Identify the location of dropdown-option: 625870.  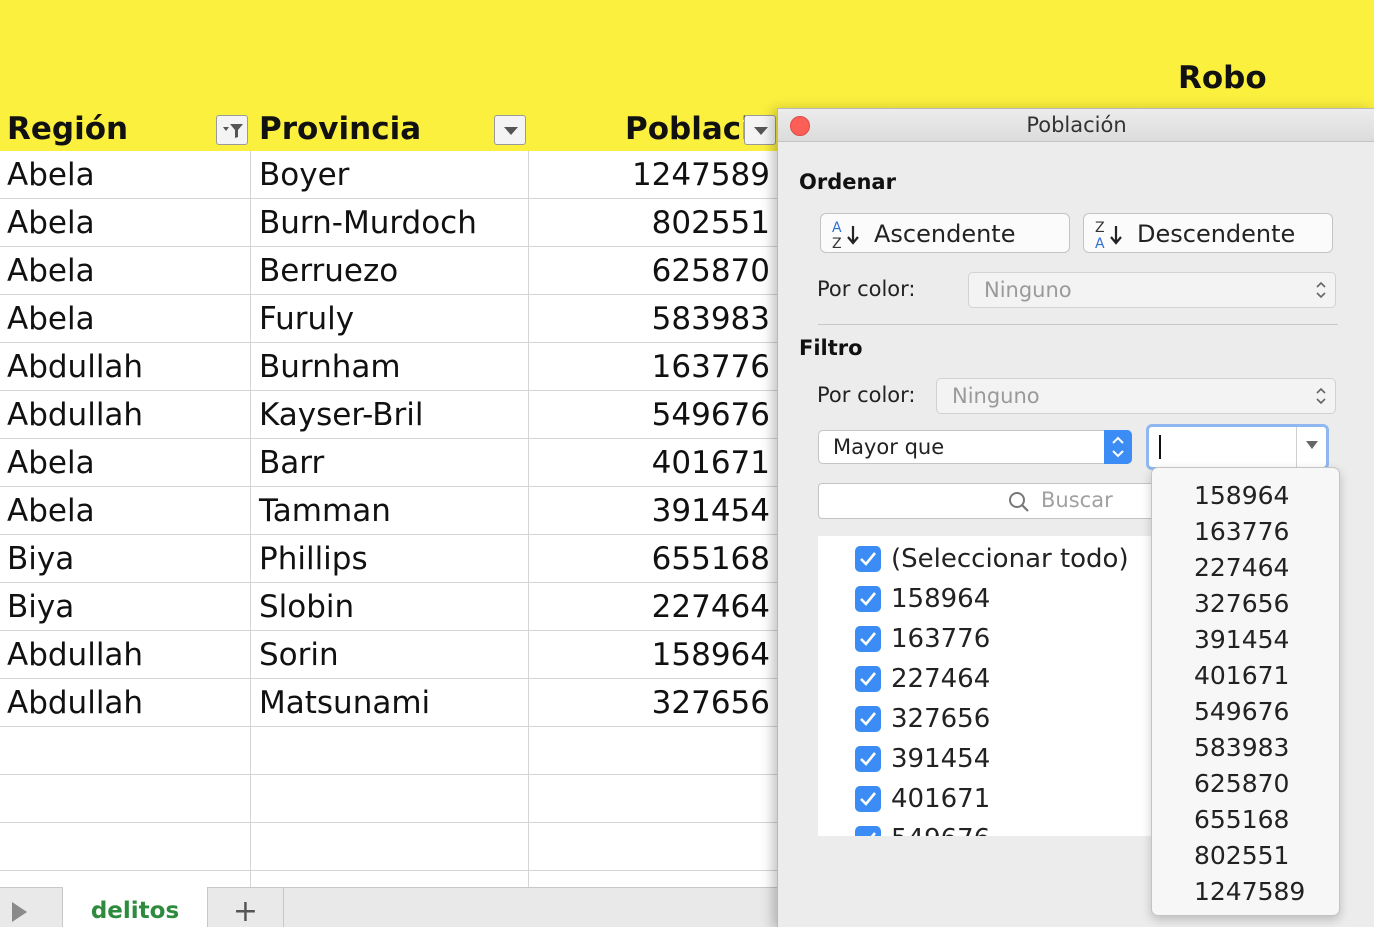
(1241, 784).